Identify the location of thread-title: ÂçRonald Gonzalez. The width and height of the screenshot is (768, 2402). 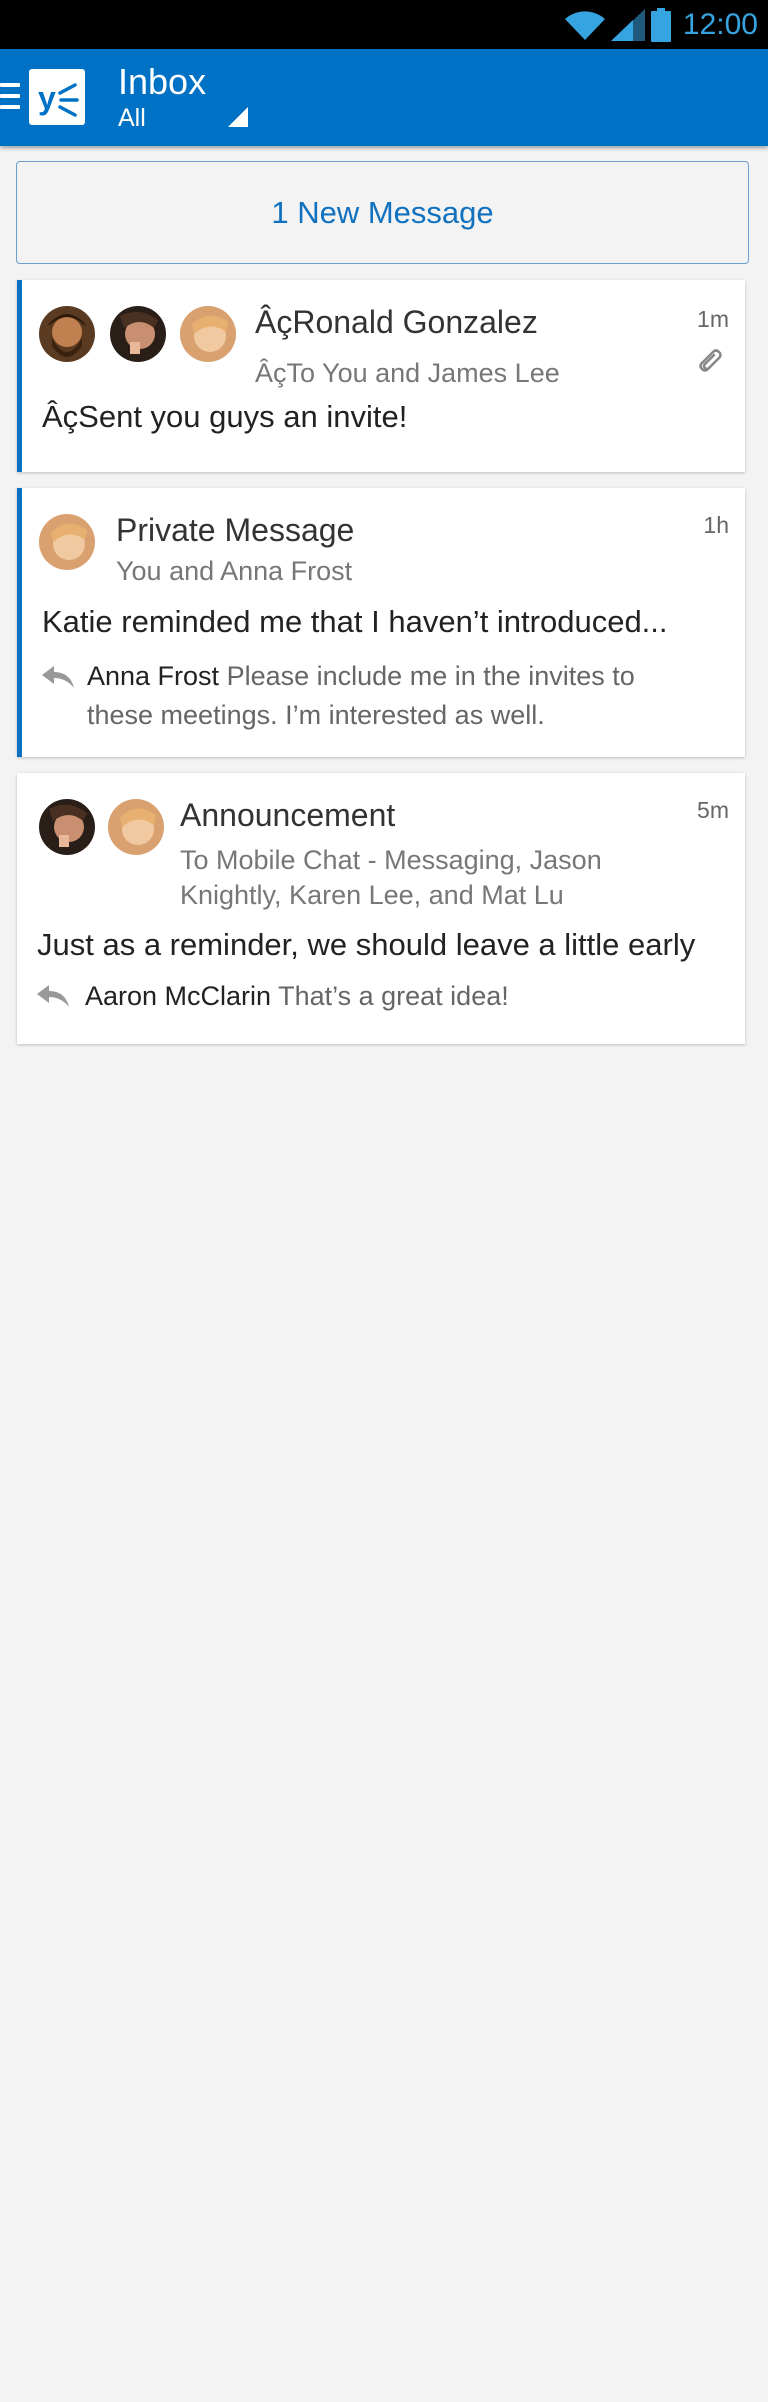
(396, 322).